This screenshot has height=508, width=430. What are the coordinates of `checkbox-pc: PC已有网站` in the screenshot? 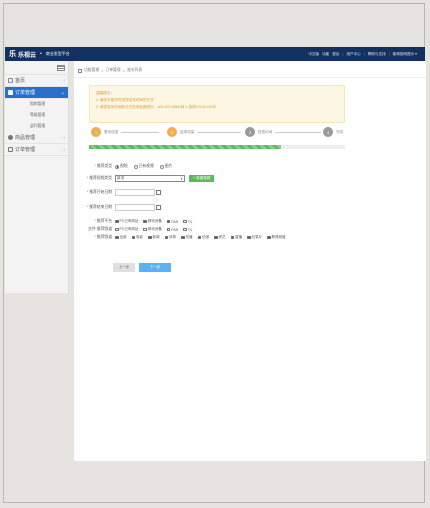 It's located at (126, 221).